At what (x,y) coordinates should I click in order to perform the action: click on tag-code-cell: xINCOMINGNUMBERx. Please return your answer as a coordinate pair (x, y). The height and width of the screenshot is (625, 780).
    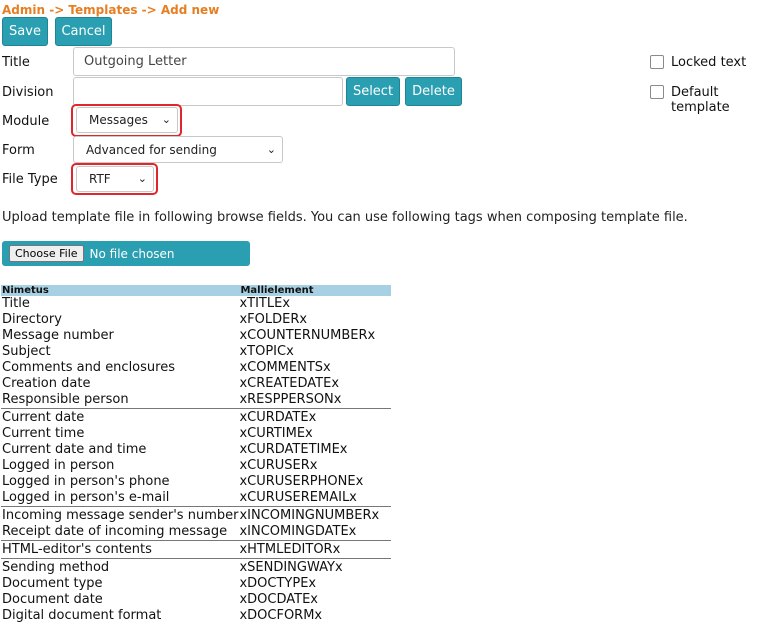
    Looking at the image, I should click on (315, 515).